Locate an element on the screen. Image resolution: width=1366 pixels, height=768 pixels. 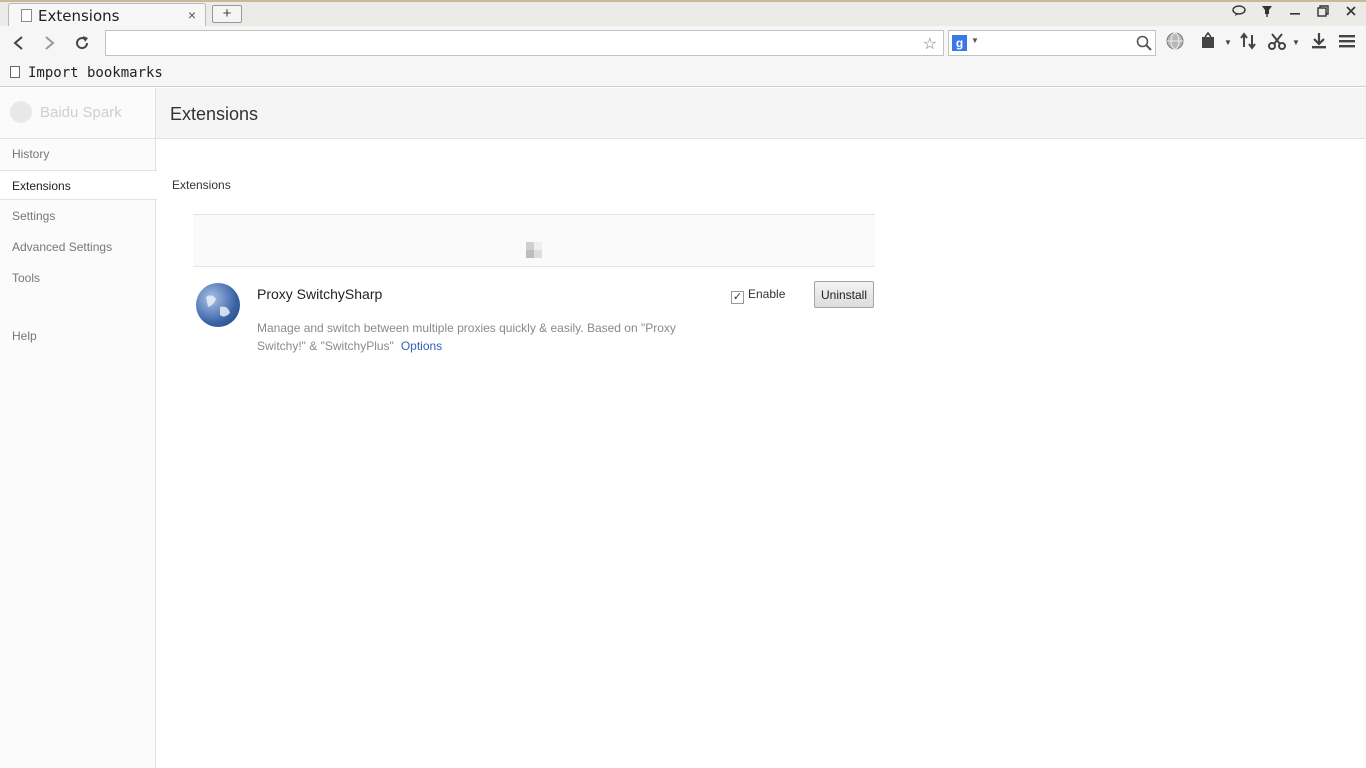
uninstall-button: Uninstall is located at coordinates (844, 294).